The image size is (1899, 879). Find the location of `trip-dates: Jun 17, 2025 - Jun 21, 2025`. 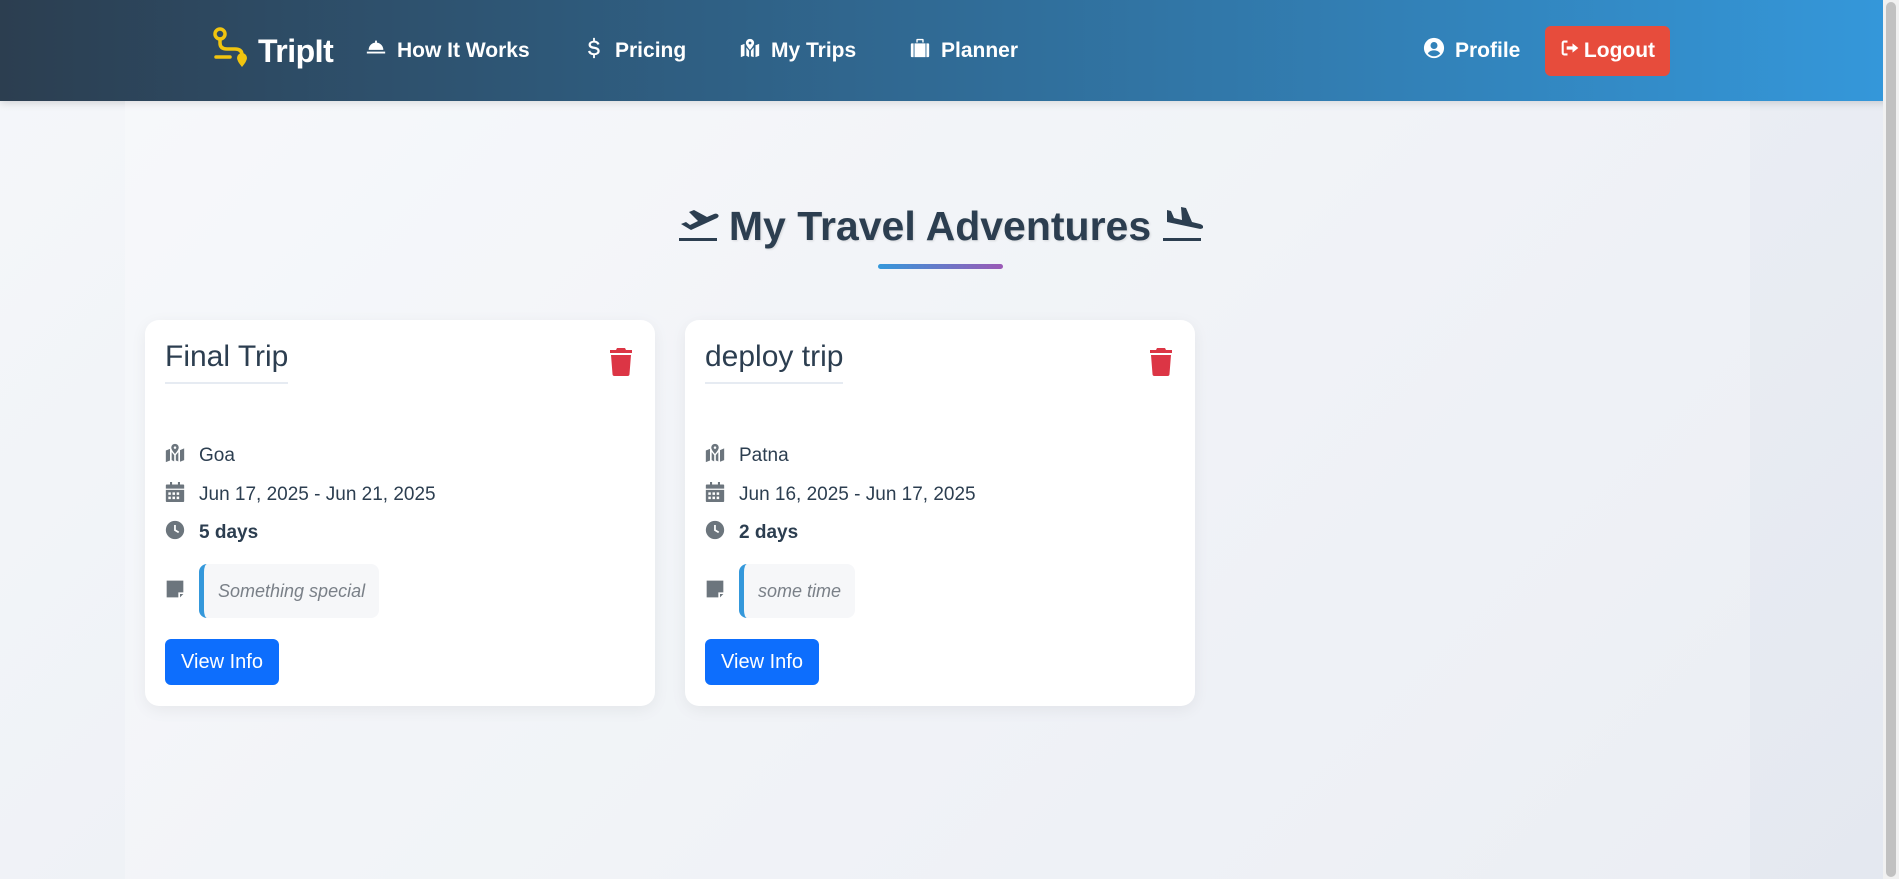

trip-dates: Jun 17, 2025 - Jun 21, 2025 is located at coordinates (317, 494).